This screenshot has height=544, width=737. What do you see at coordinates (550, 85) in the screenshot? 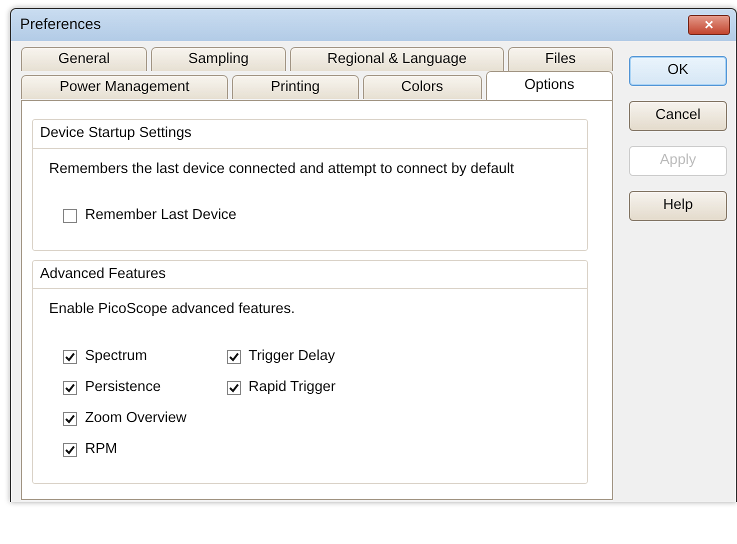
I see `tab: Options` at bounding box center [550, 85].